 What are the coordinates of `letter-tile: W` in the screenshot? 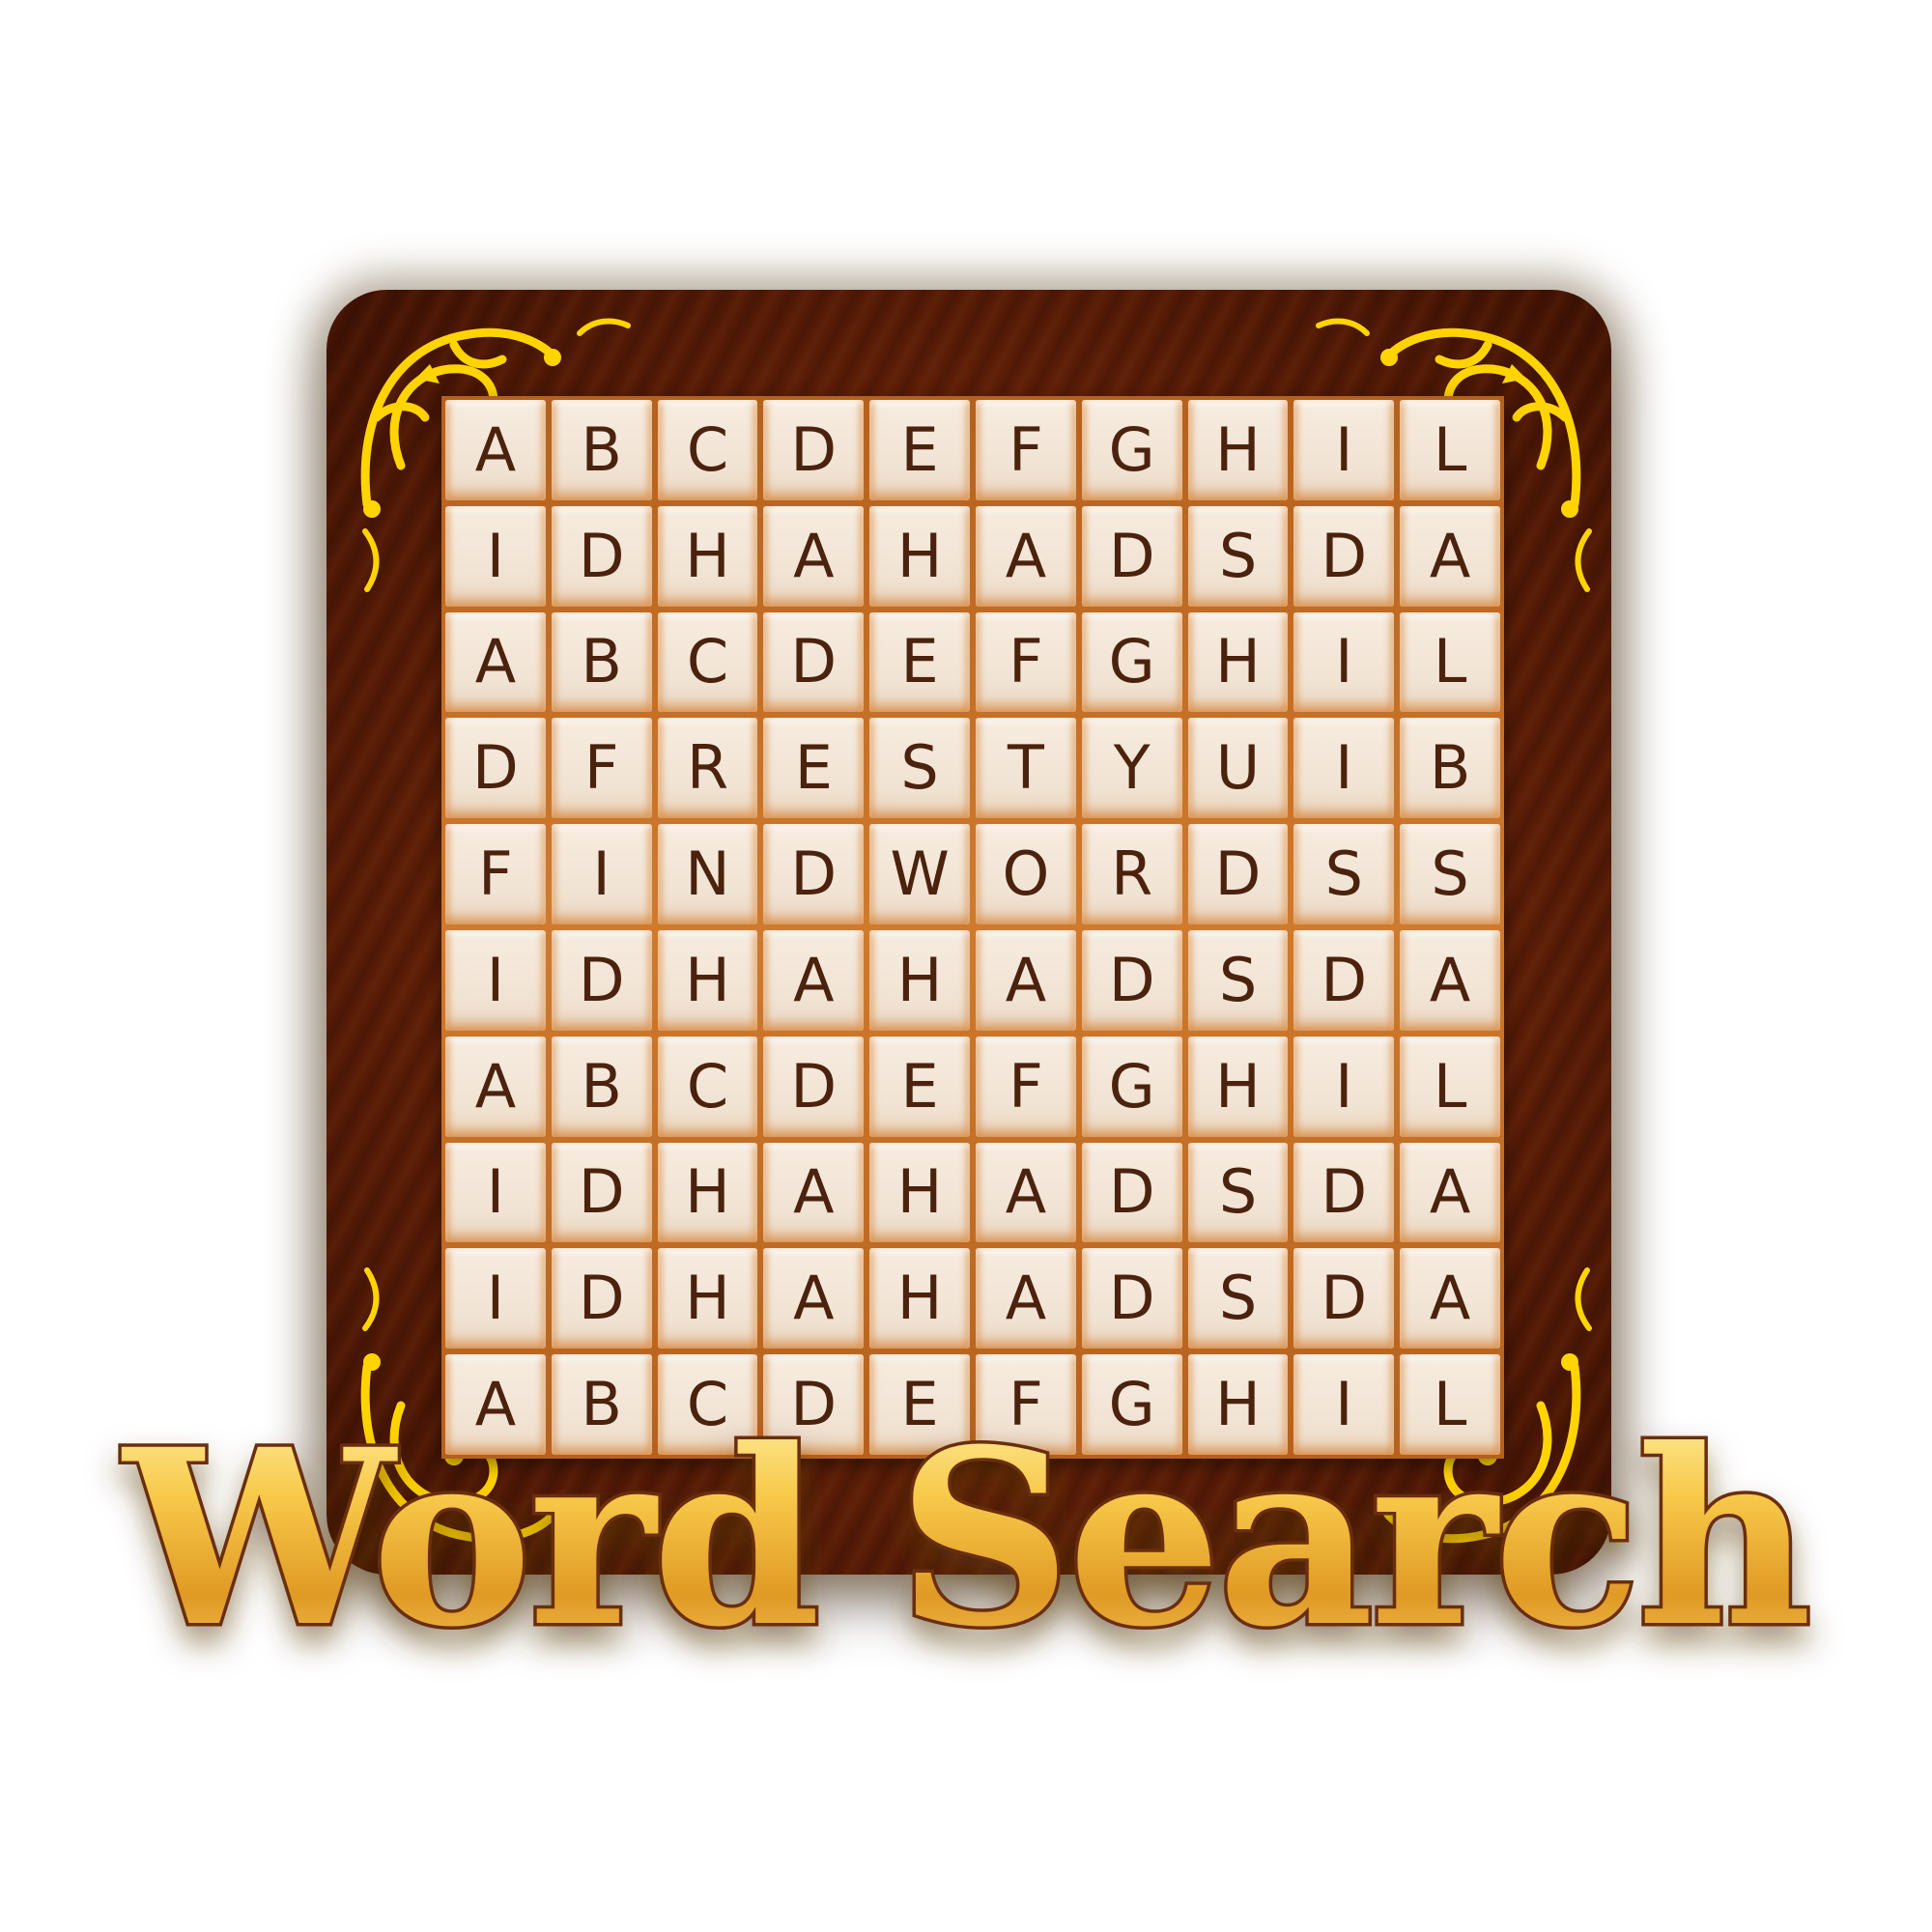 It's located at (919, 874).